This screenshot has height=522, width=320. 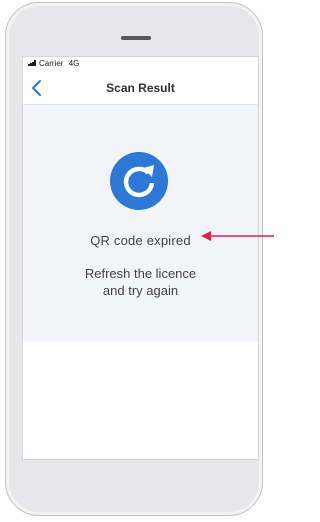 What do you see at coordinates (134, 489) in the screenshot?
I see `phone-bottom-bezel` at bounding box center [134, 489].